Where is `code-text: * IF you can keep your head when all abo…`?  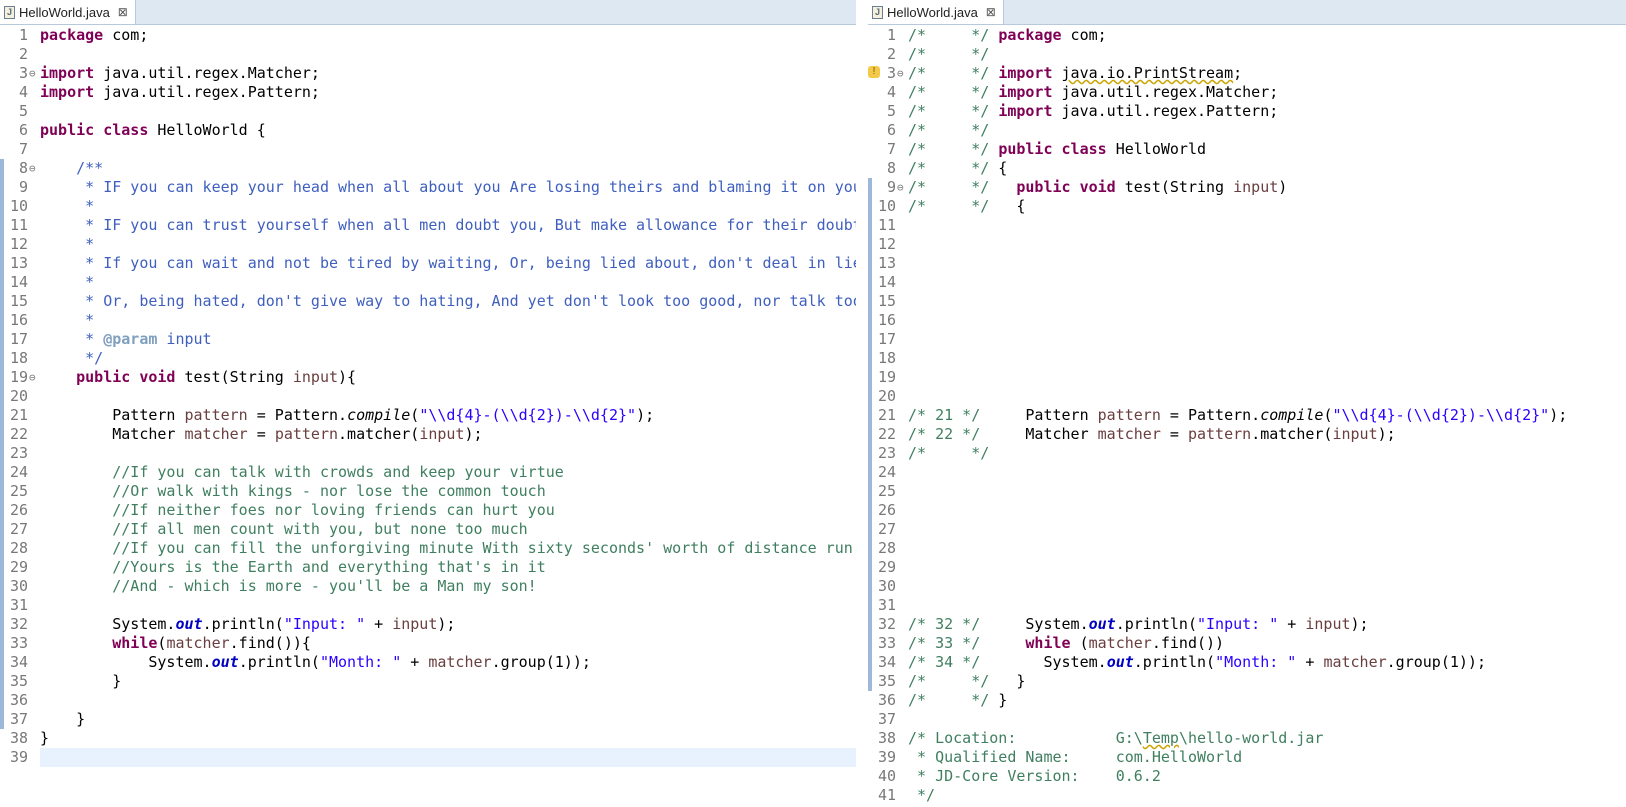 code-text: * IF you can keep your head when all abo… is located at coordinates (448, 187).